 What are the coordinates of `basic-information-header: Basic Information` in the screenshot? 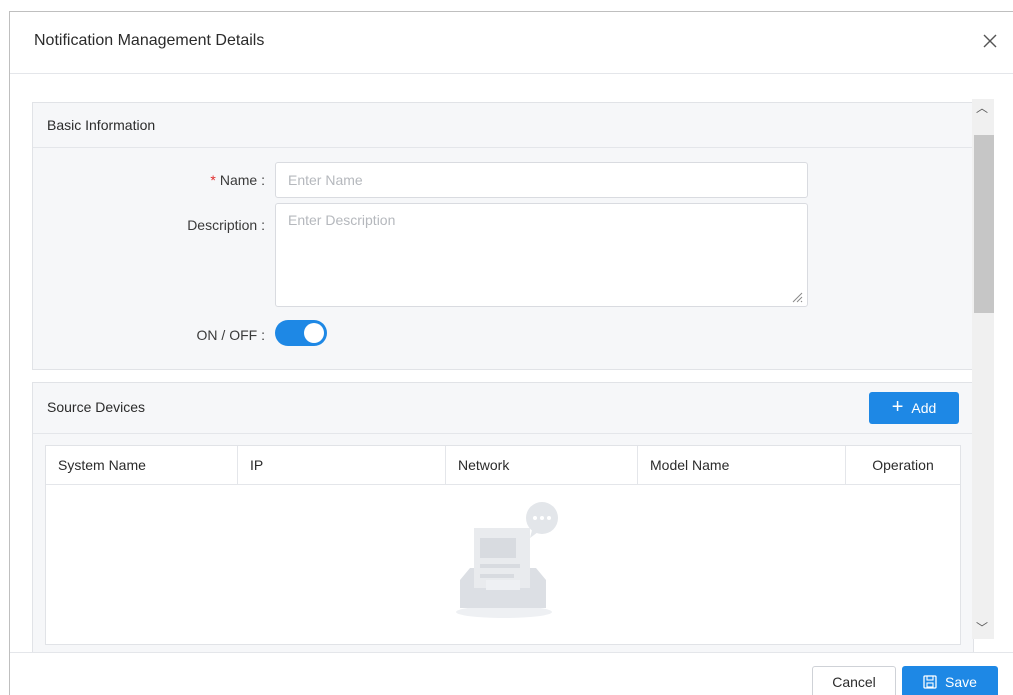 It's located at (503, 125).